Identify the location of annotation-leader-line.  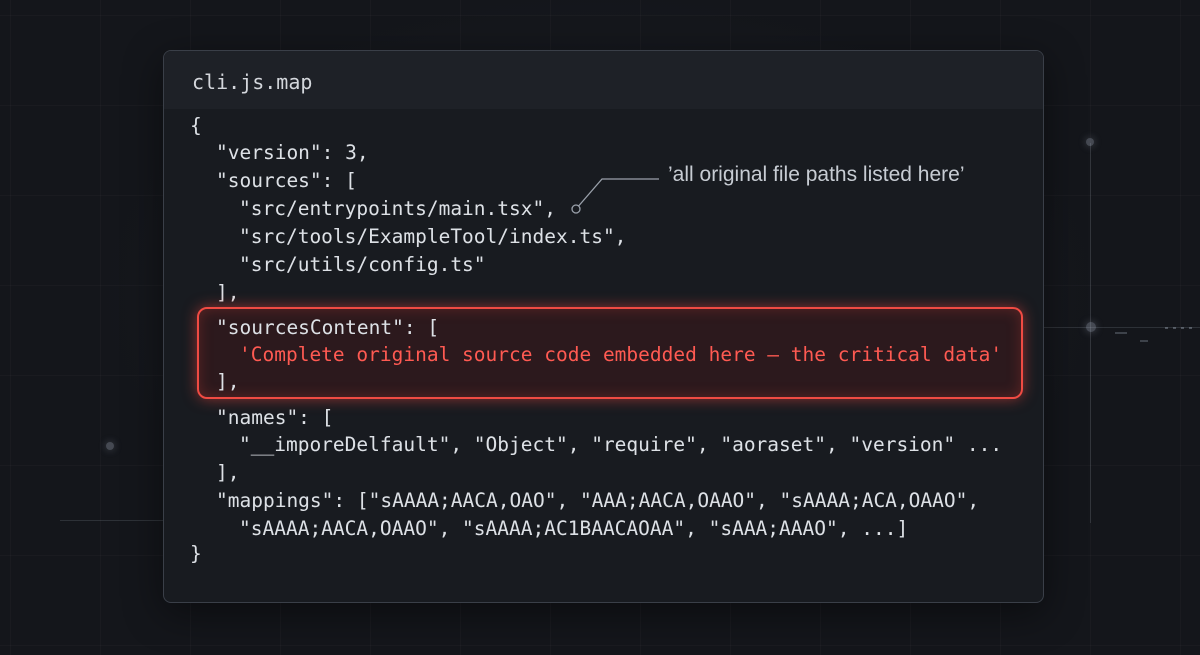
(615, 196).